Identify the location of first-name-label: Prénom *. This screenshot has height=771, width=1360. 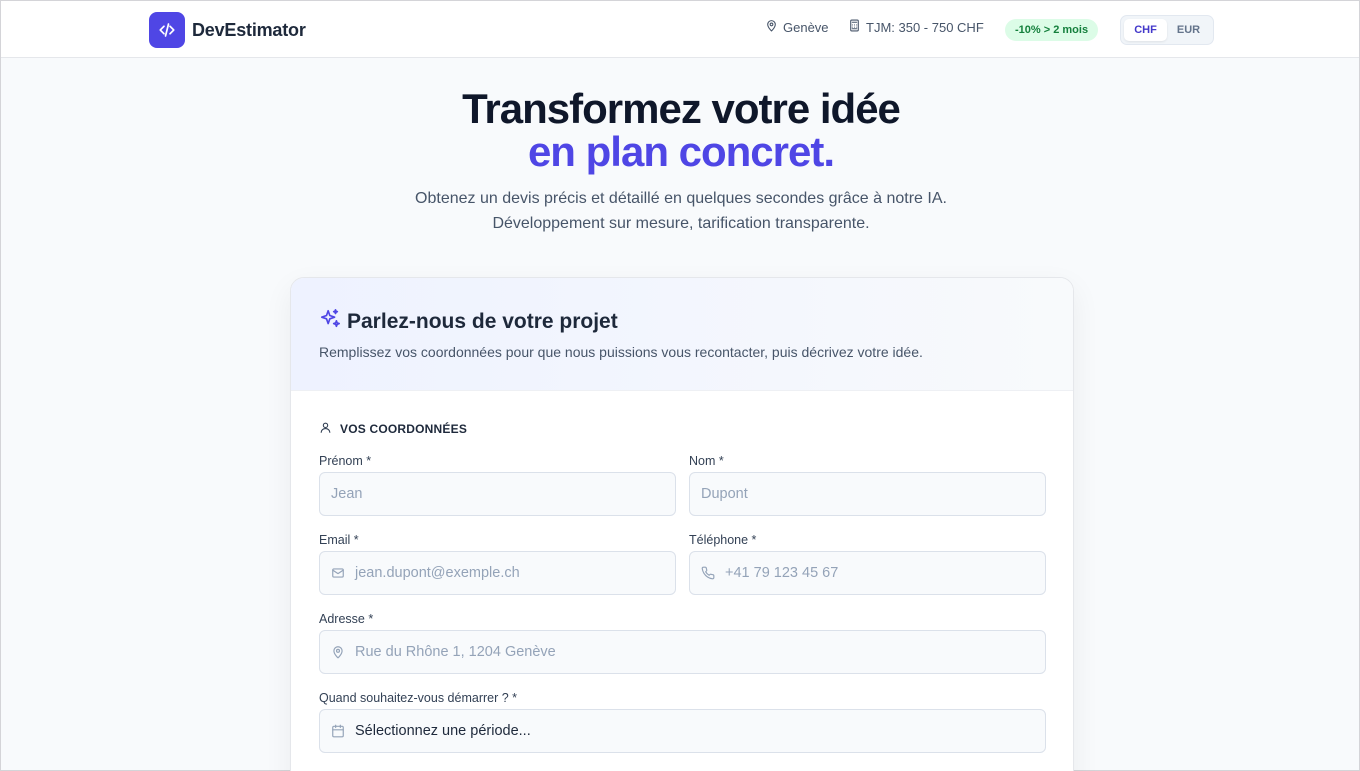
(345, 461).